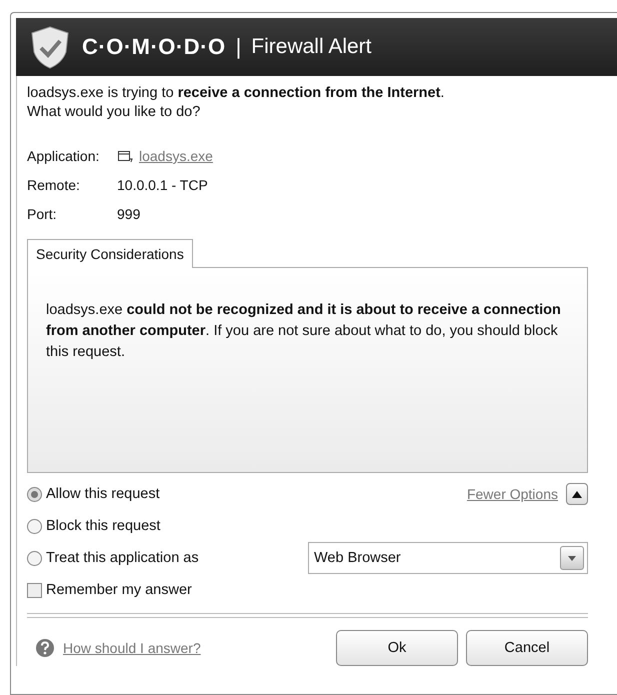 This screenshot has width=617, height=695. I want to click on up-arrow-icon, so click(577, 494).